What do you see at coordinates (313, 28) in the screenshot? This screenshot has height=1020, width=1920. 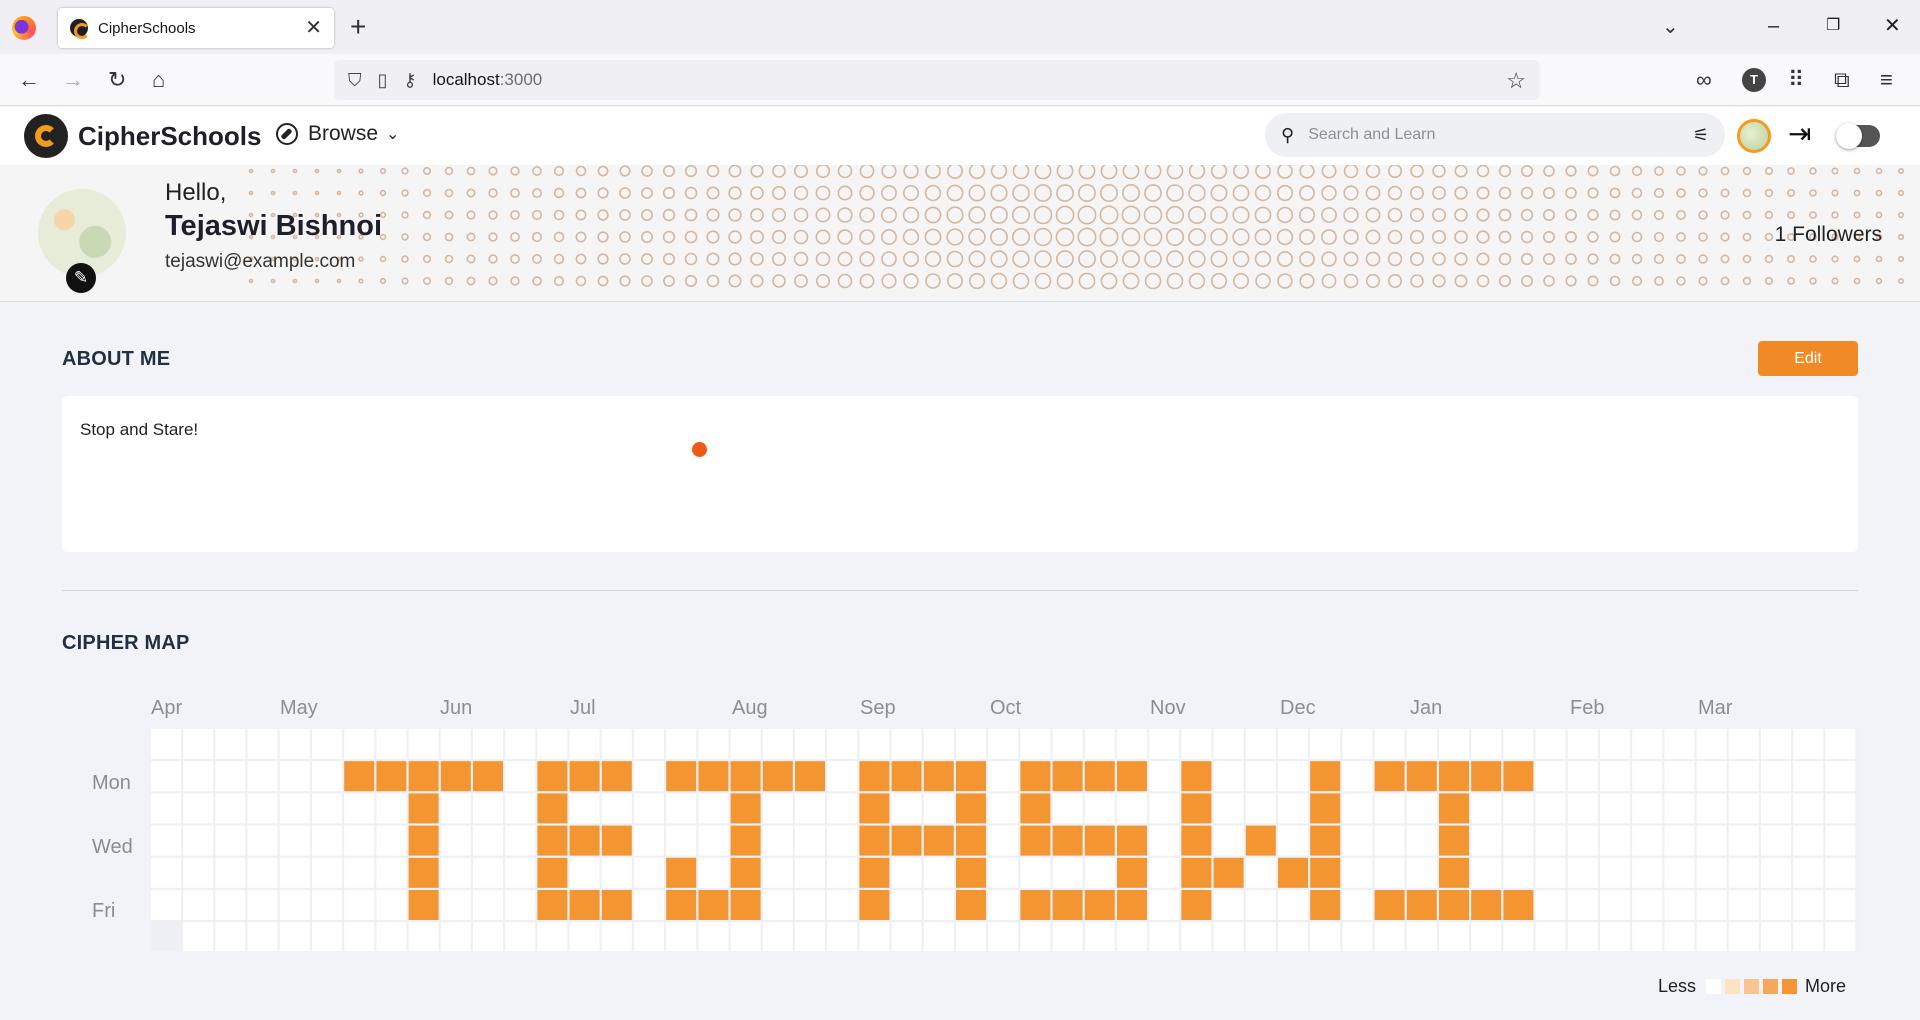 I see `close-tab-icon: ✕` at bounding box center [313, 28].